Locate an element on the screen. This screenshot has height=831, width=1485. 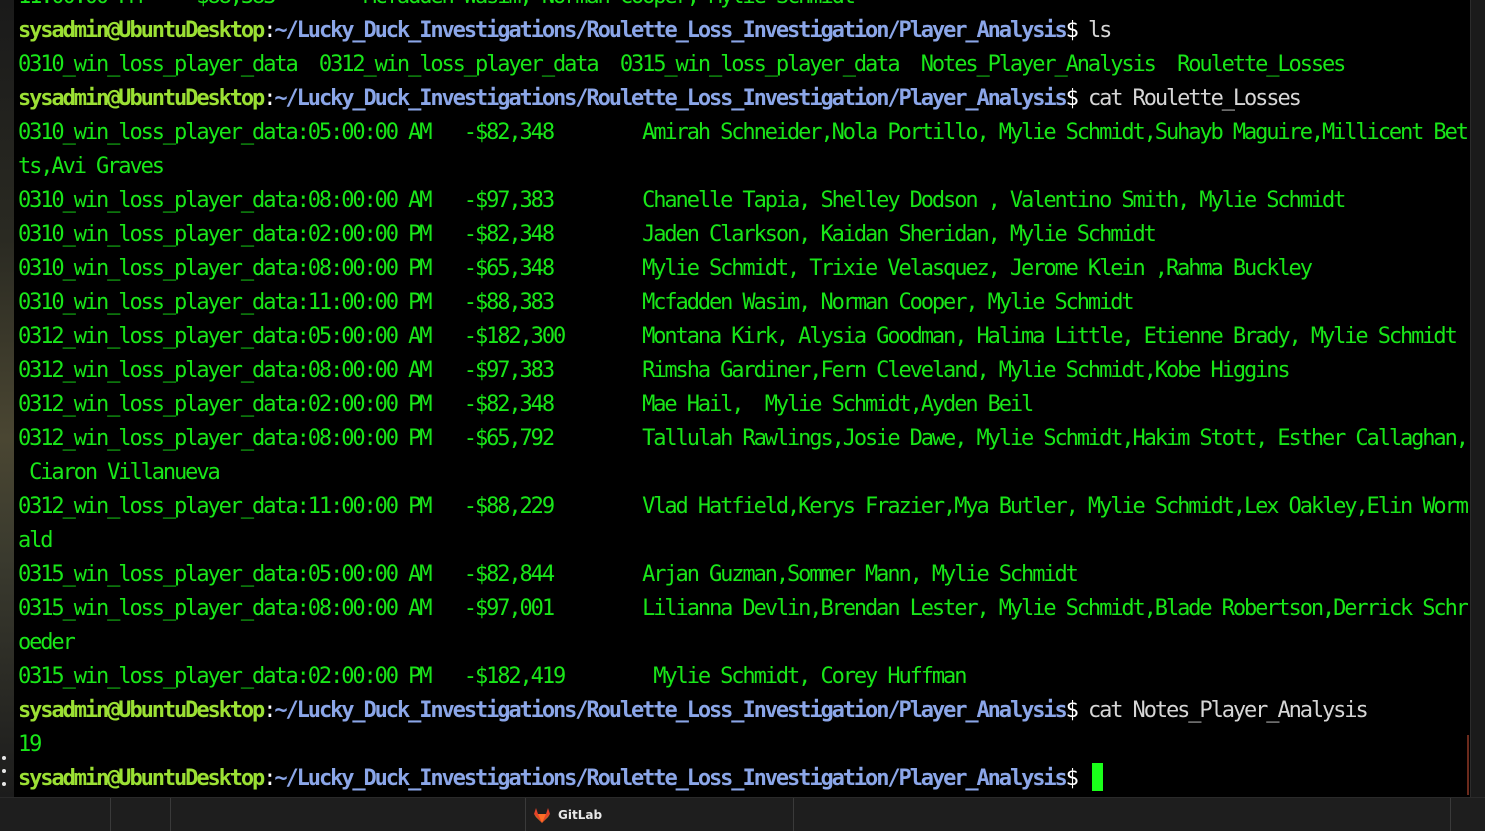
terminal-output-line: ald is located at coordinates (743, 541).